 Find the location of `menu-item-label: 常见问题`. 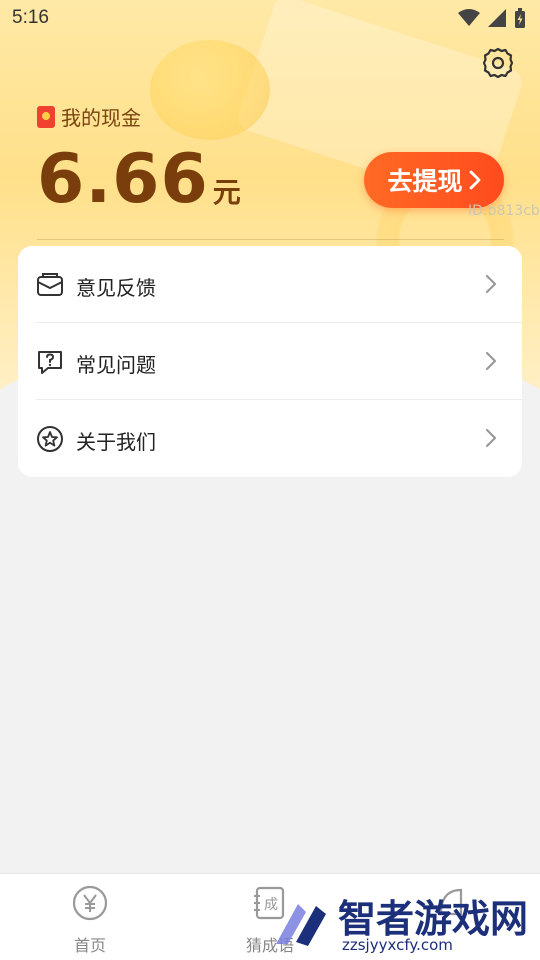

menu-item-label: 常见问题 is located at coordinates (116, 365).